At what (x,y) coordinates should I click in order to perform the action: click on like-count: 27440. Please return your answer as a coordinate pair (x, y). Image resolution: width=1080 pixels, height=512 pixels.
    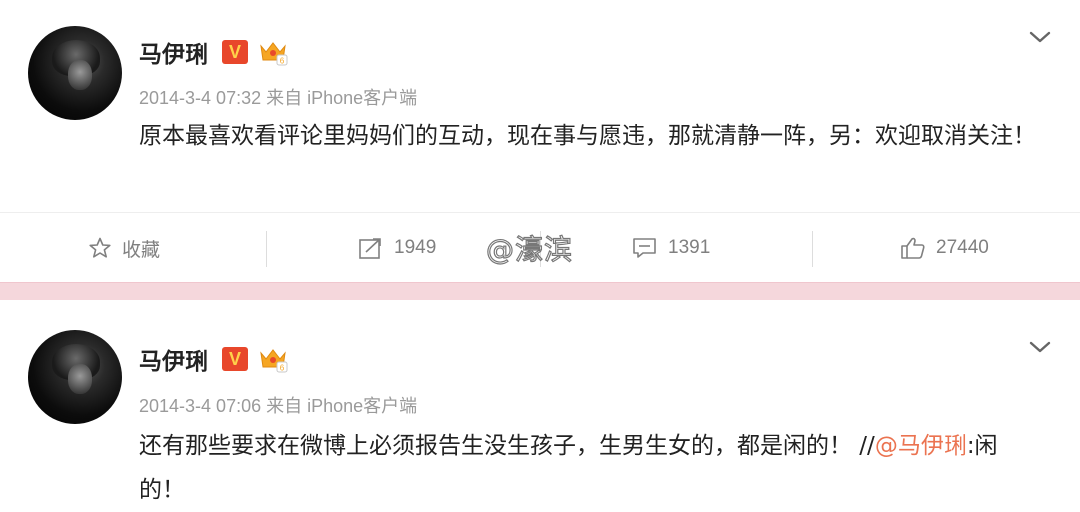
    Looking at the image, I should click on (962, 247).